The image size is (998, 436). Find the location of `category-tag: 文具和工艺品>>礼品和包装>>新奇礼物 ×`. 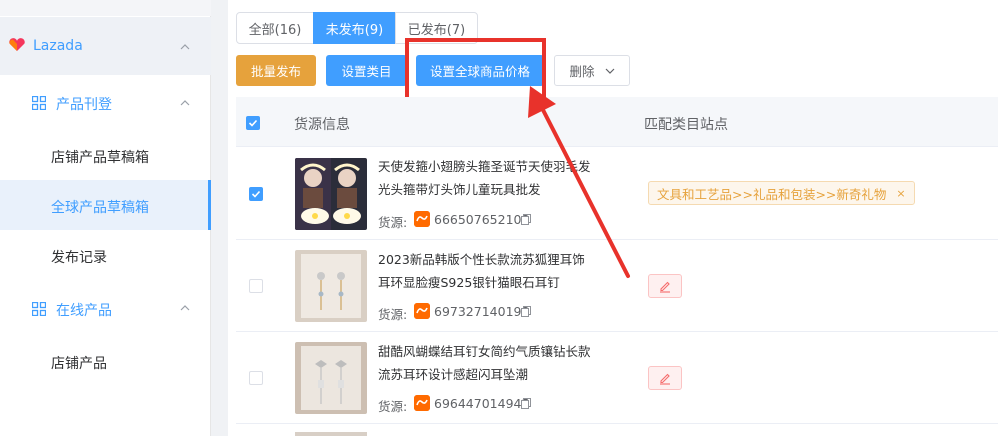

category-tag: 文具和工艺品>>礼品和包装>>新奇礼物 × is located at coordinates (781, 193).